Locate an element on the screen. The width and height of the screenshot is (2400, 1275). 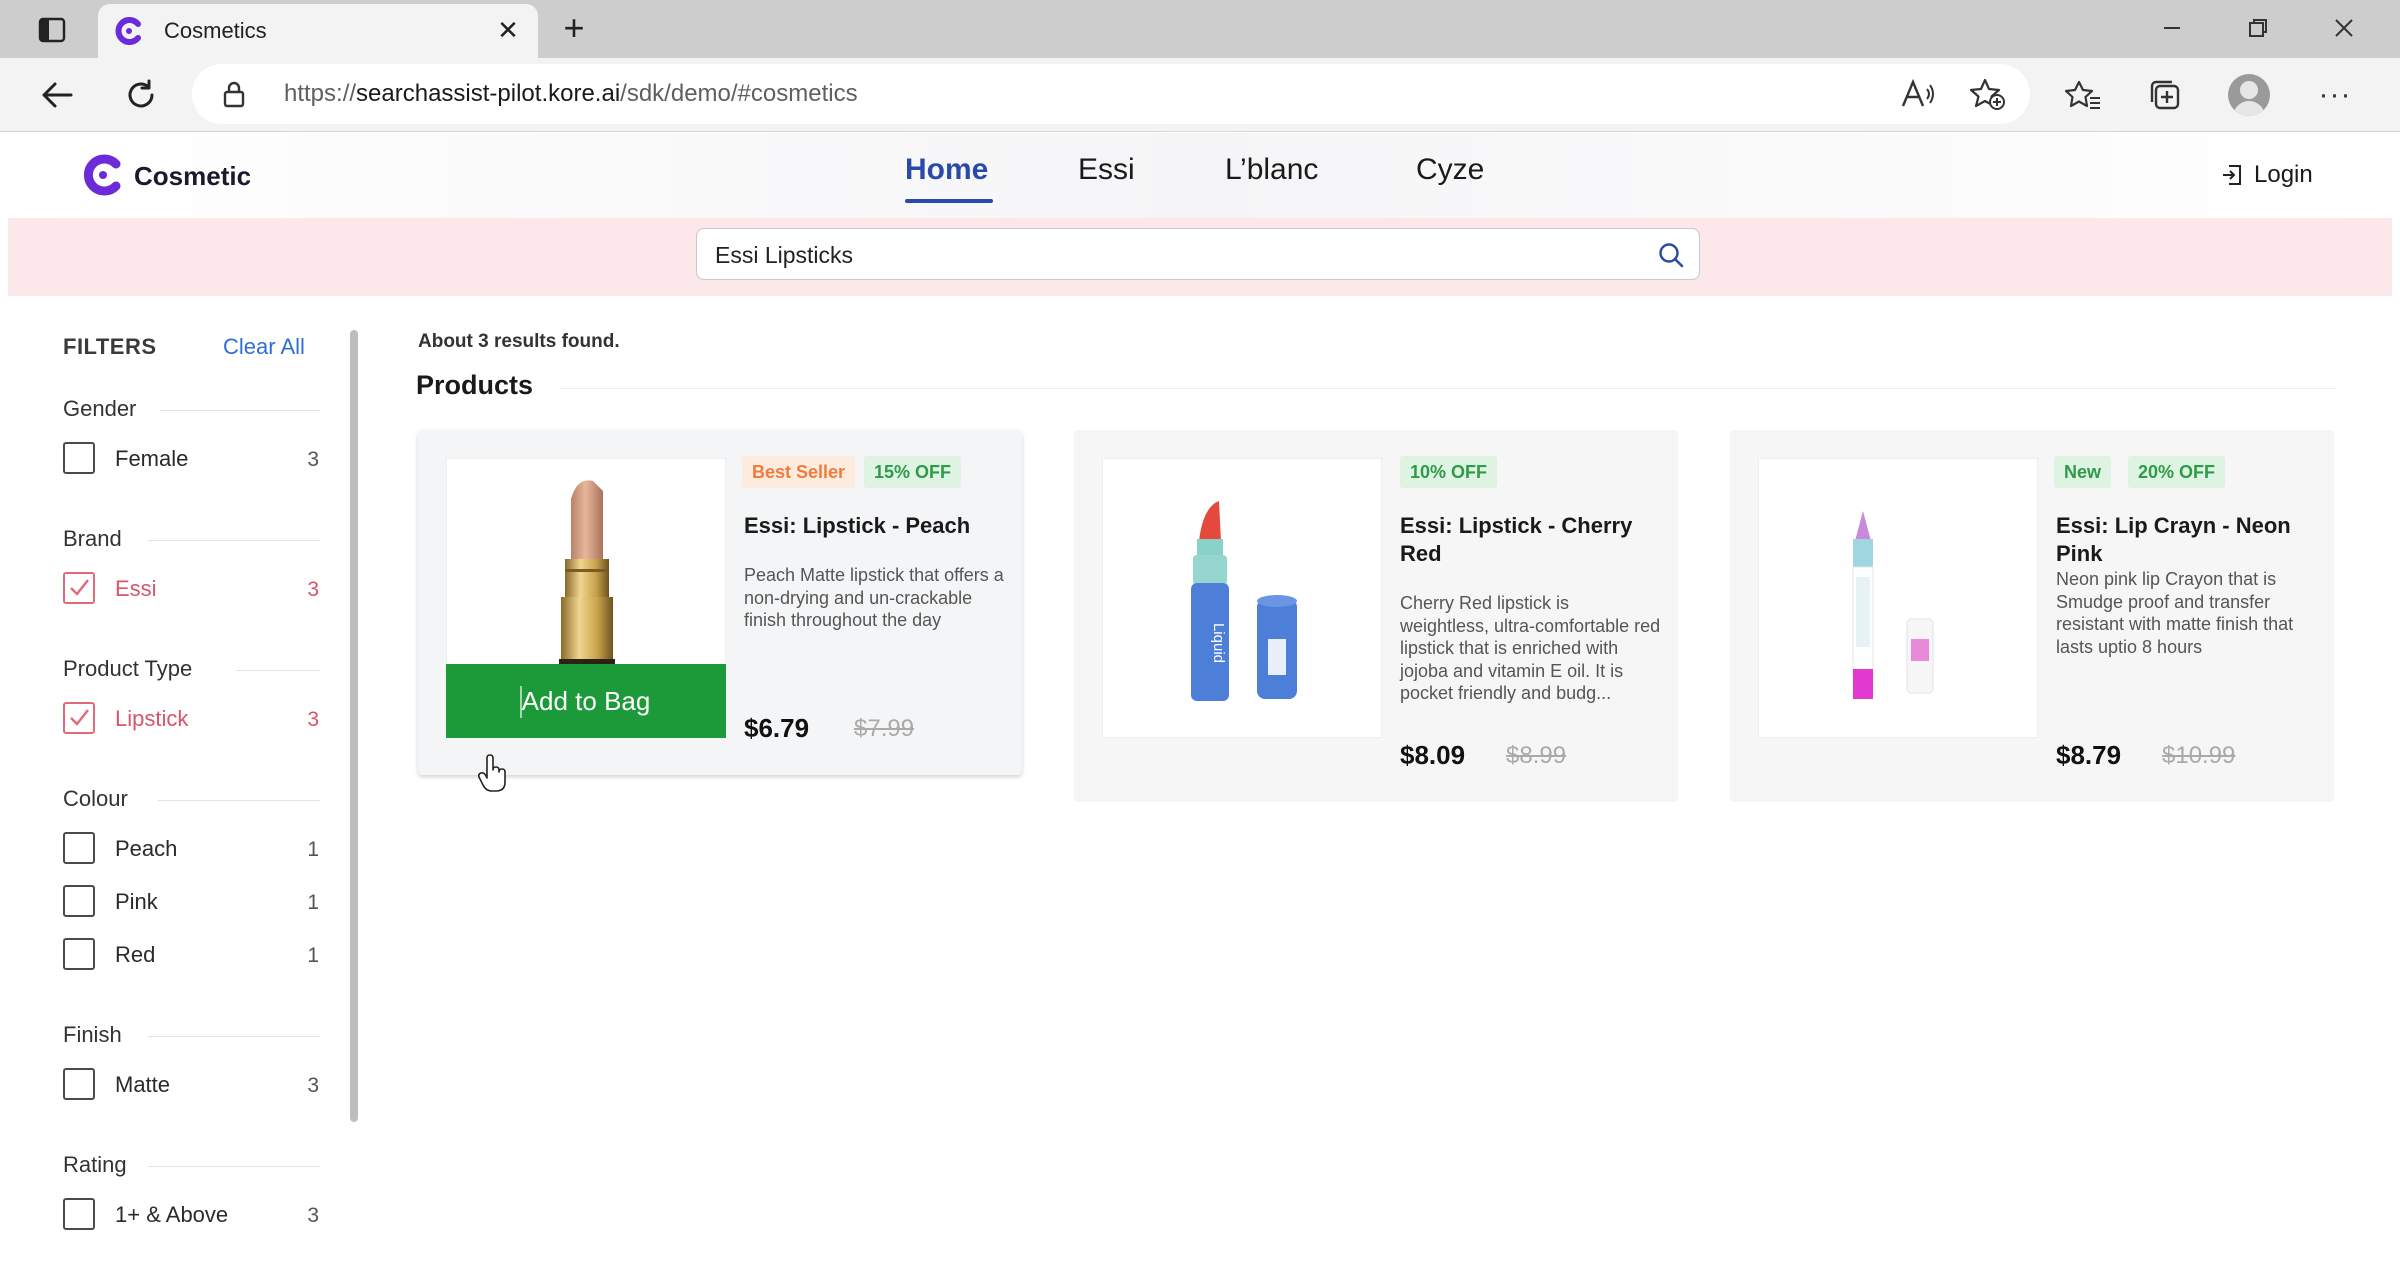
product-original-price: $7.99 is located at coordinates (884, 728).